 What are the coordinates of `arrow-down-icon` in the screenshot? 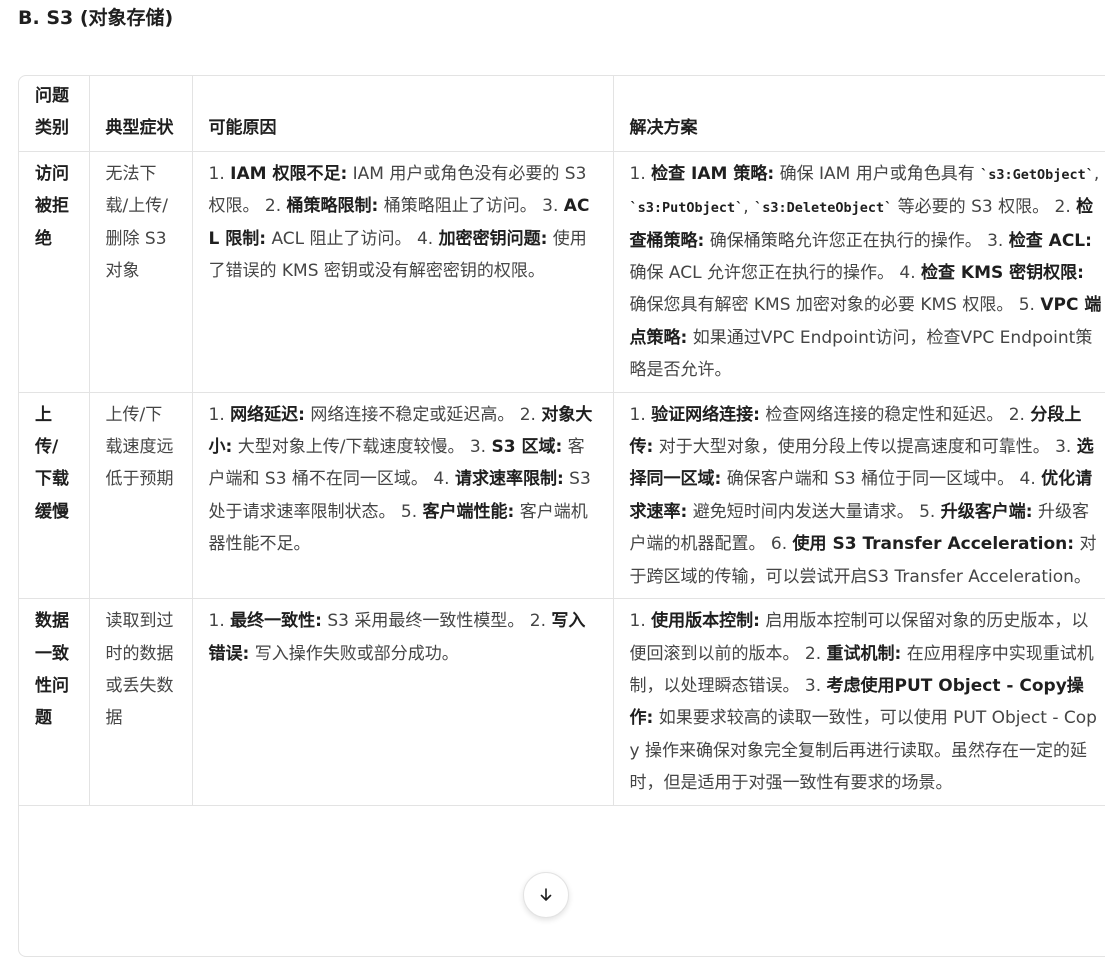 It's located at (546, 894).